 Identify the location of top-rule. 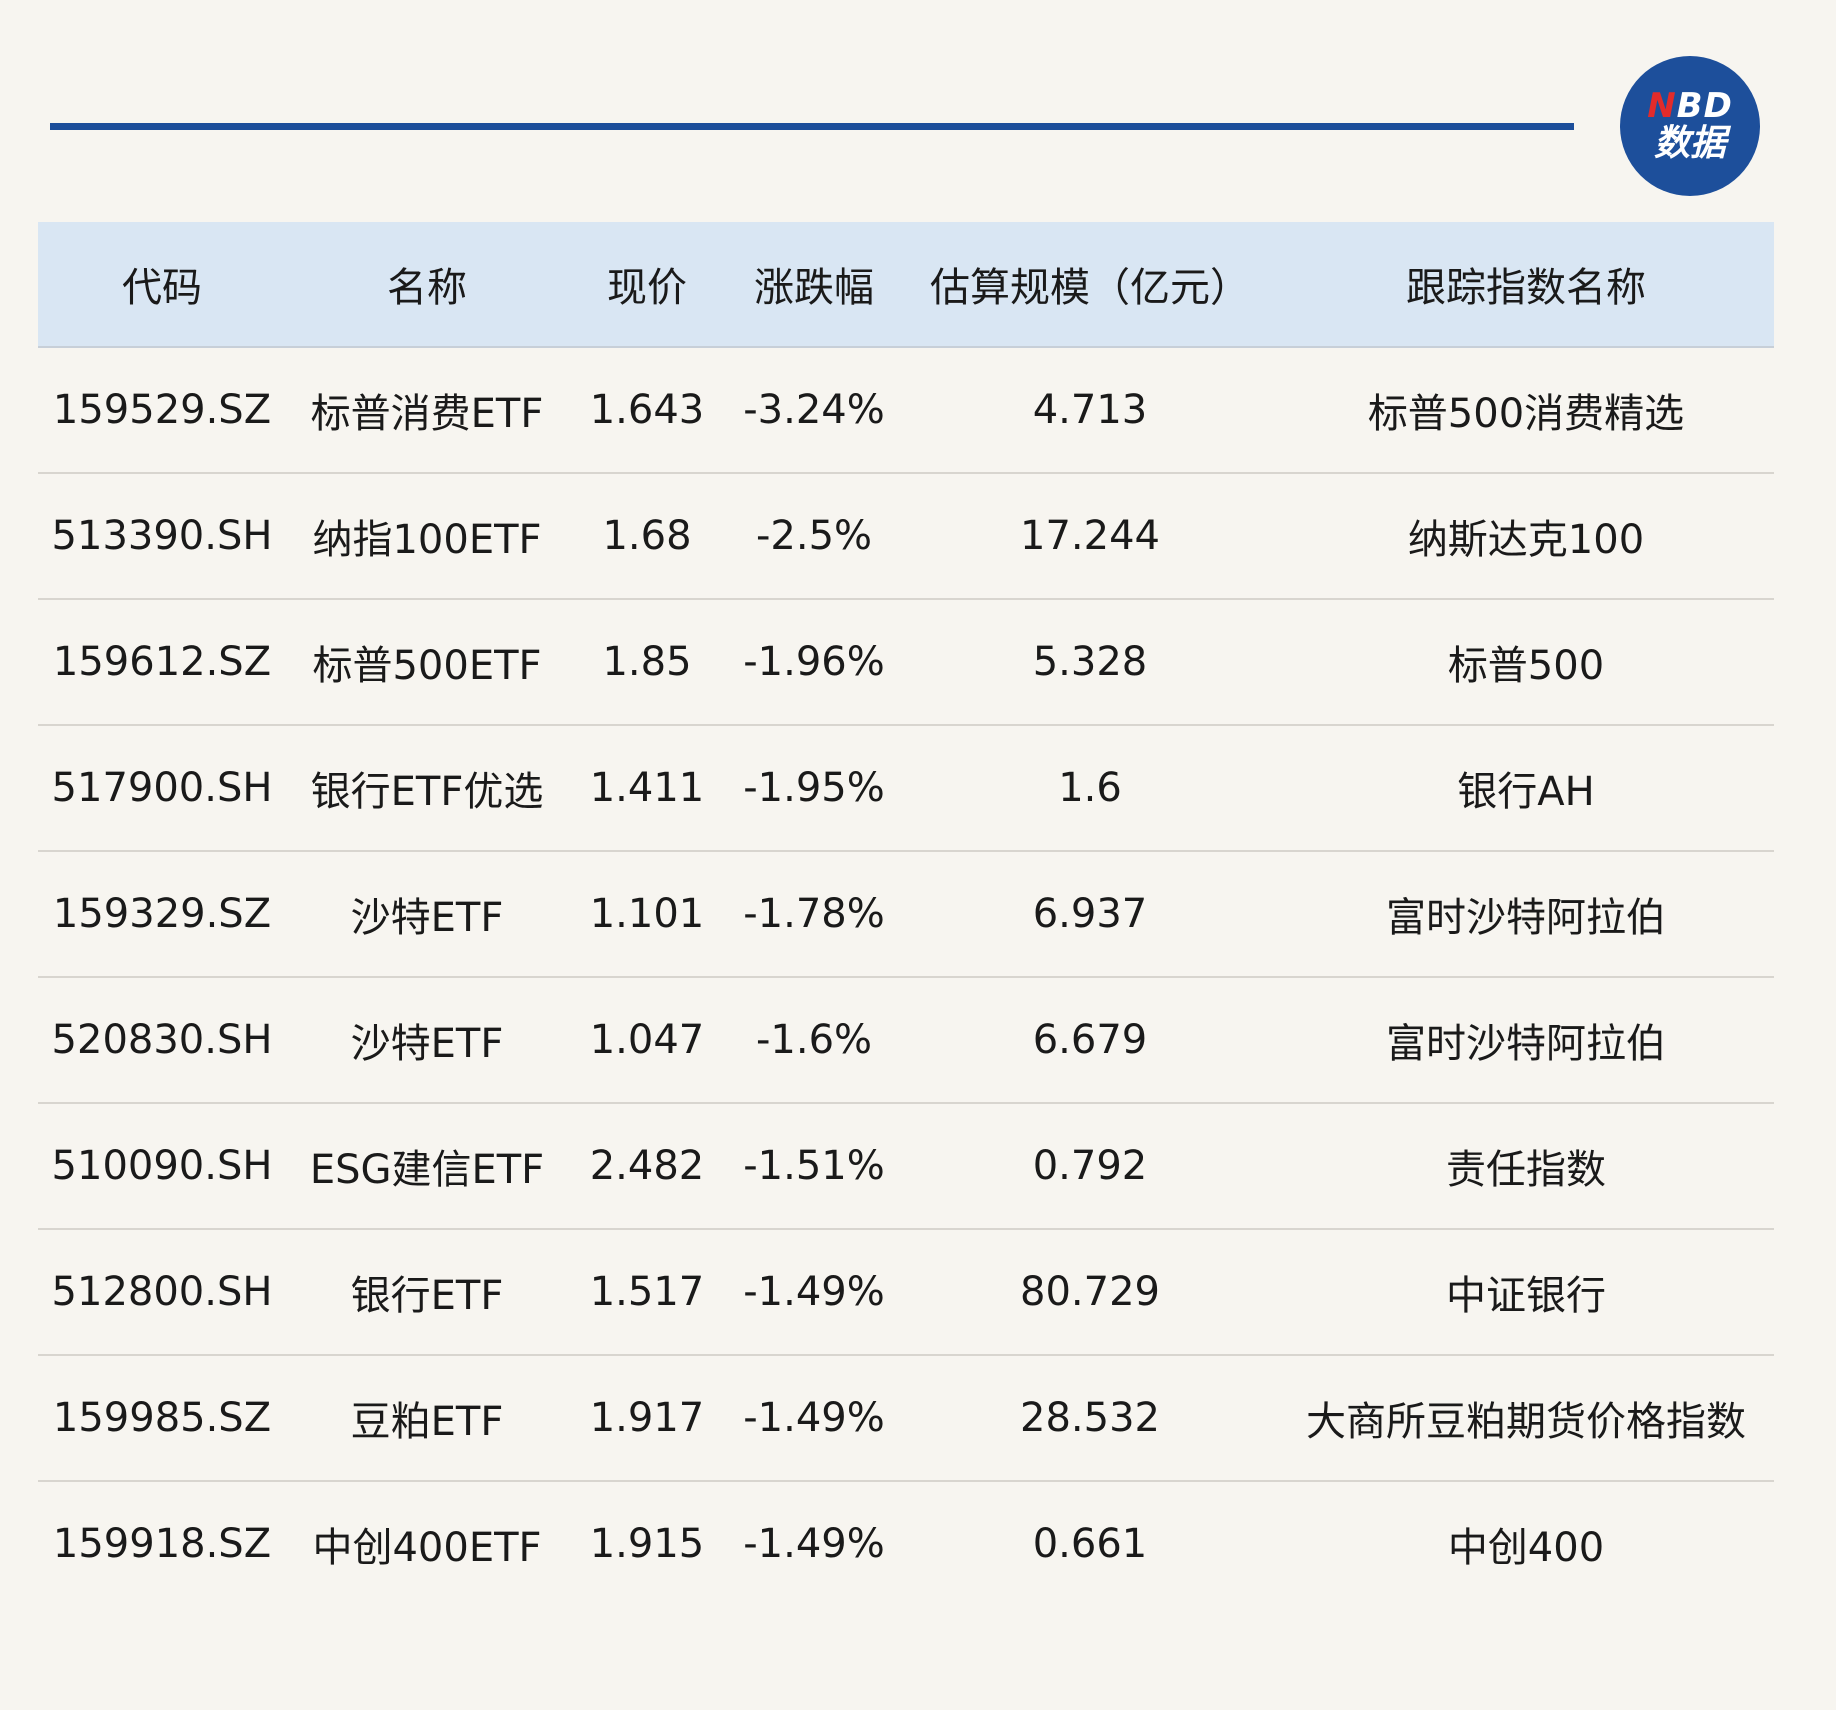
(812, 126).